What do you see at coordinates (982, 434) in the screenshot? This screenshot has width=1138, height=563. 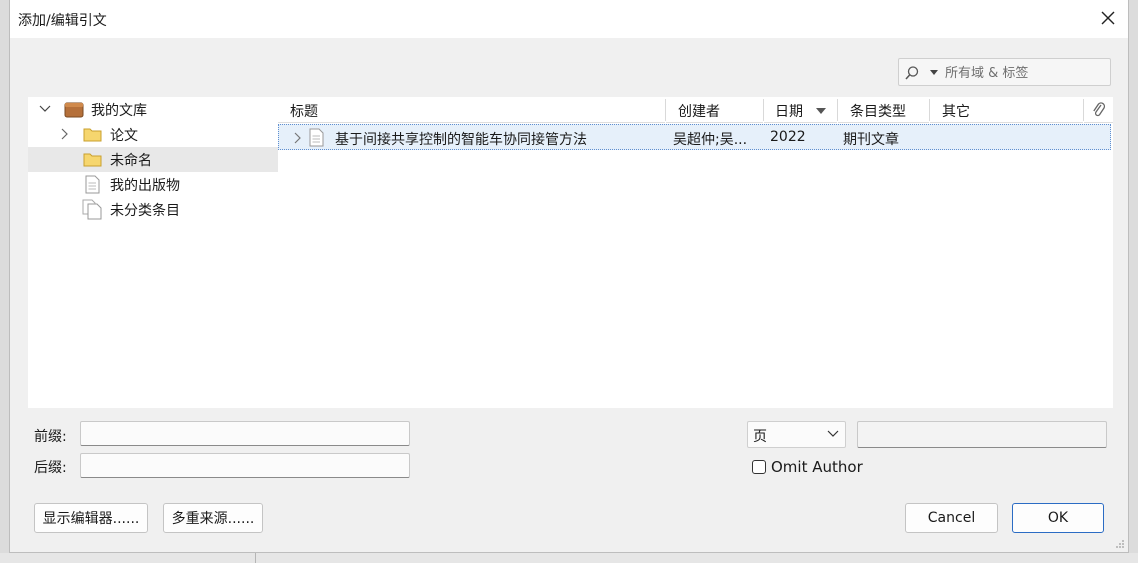 I see `locator-input` at bounding box center [982, 434].